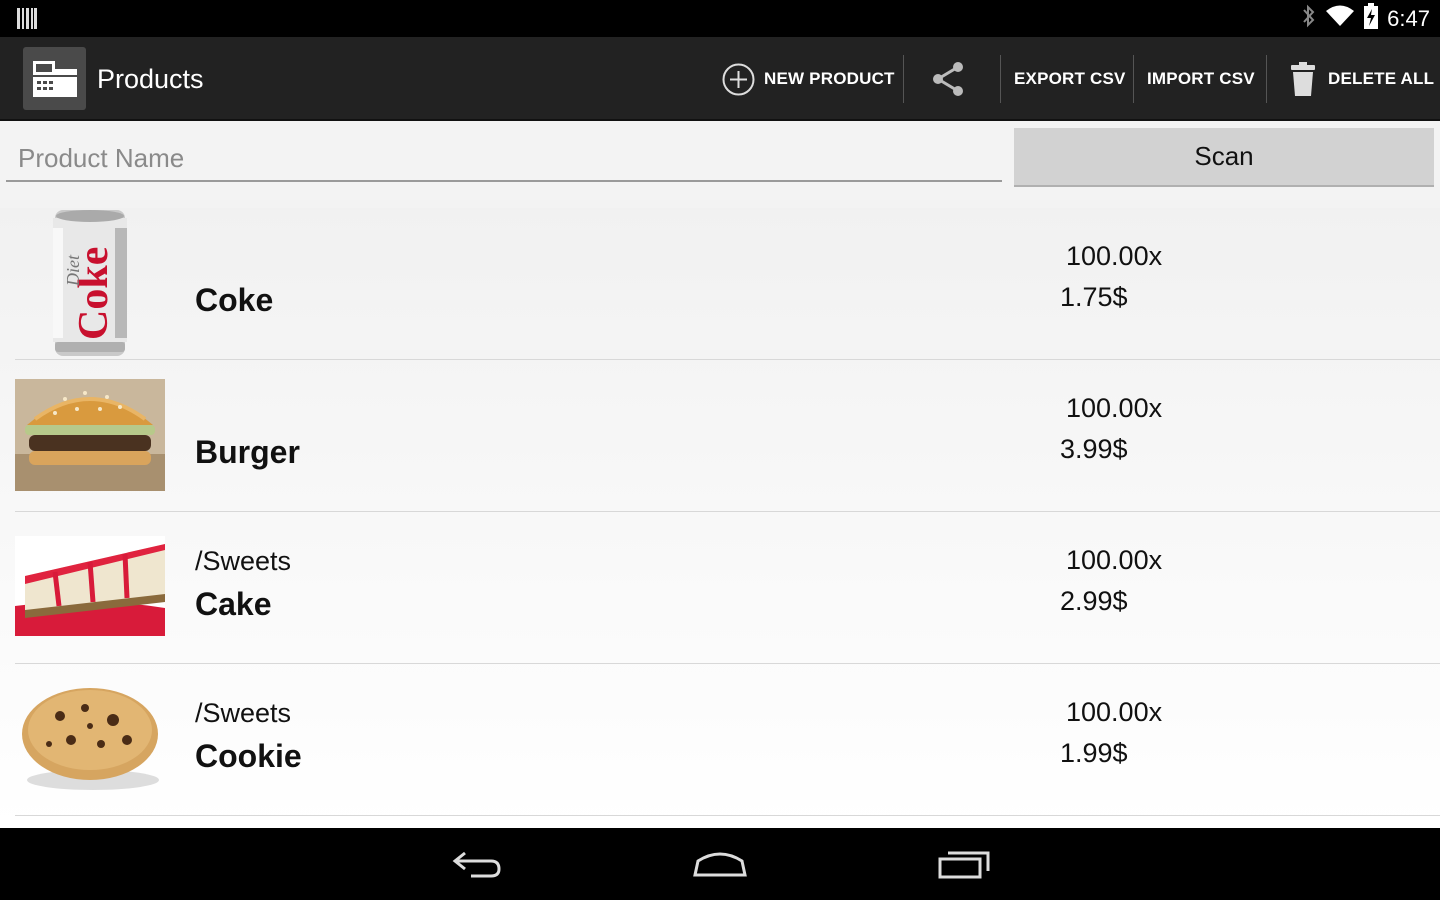 The height and width of the screenshot is (900, 1440). Describe the element at coordinates (247, 452) in the screenshot. I see `product-name: Burger` at that location.